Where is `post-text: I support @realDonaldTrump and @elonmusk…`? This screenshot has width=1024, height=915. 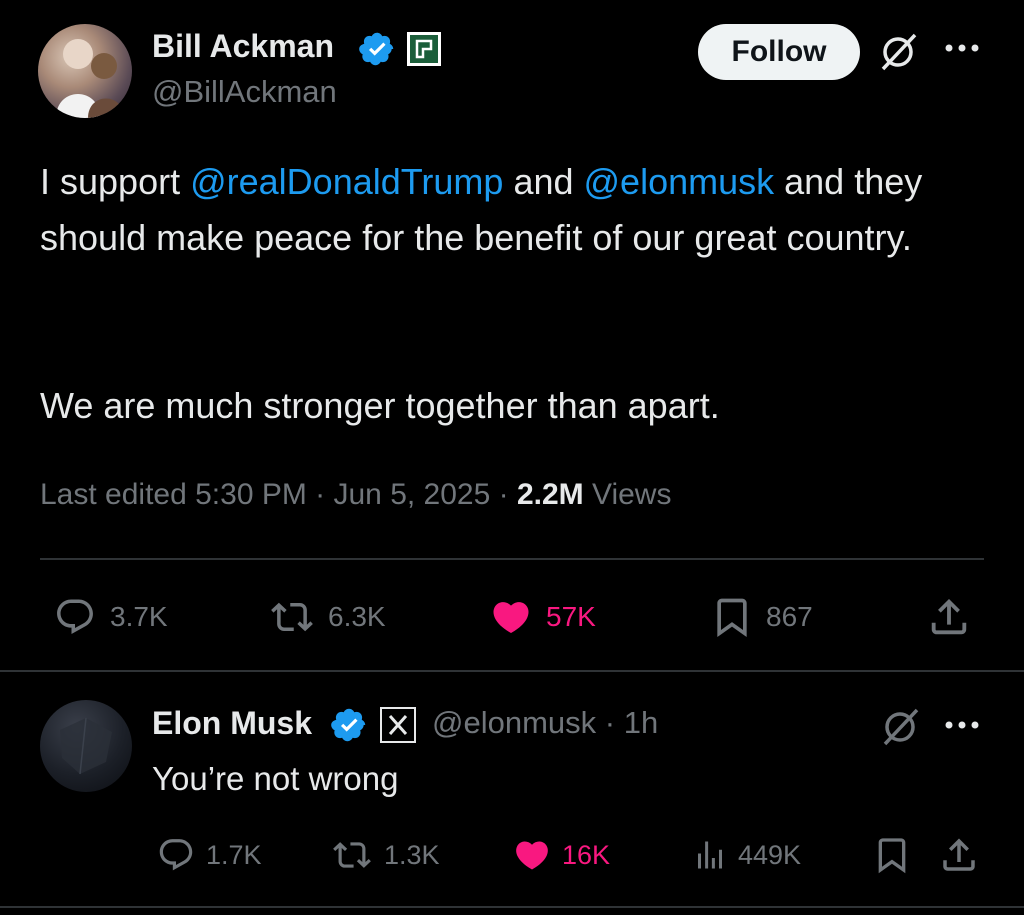
post-text: I support @realDonaldTrump and @elonmusk… is located at coordinates (515, 210).